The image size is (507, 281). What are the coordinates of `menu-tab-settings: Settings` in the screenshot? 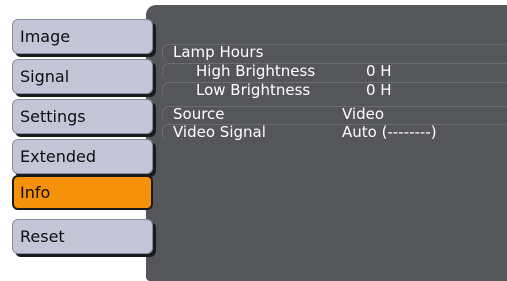 It's located at (82, 116).